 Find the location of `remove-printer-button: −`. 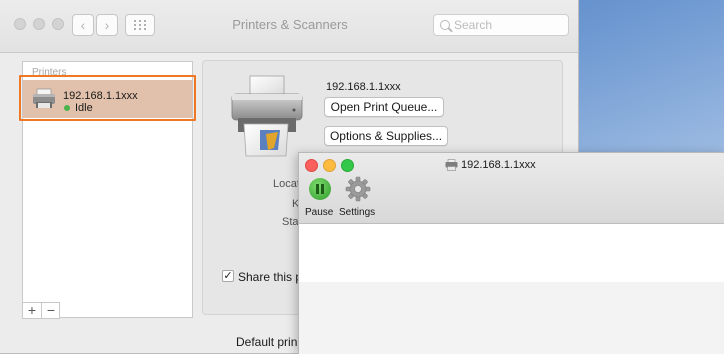

remove-printer-button: − is located at coordinates (51, 310).